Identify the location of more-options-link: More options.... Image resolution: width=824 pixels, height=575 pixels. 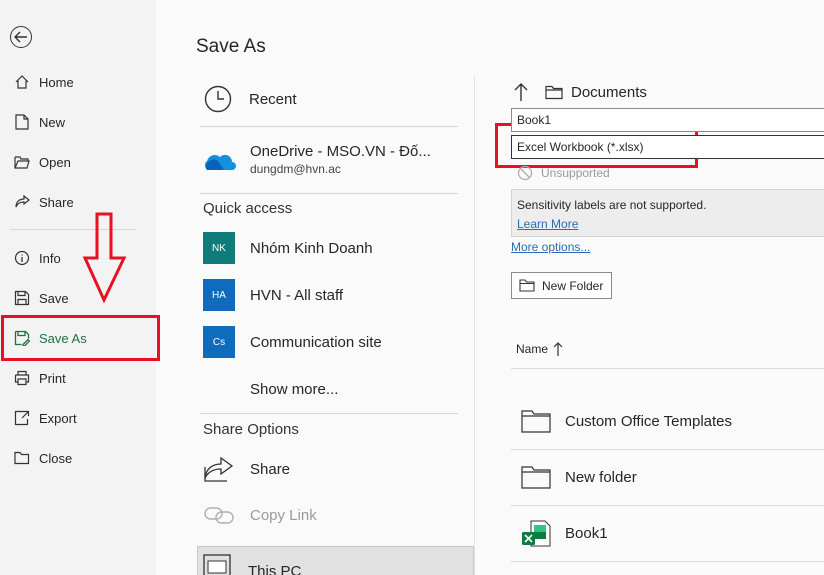
(550, 247).